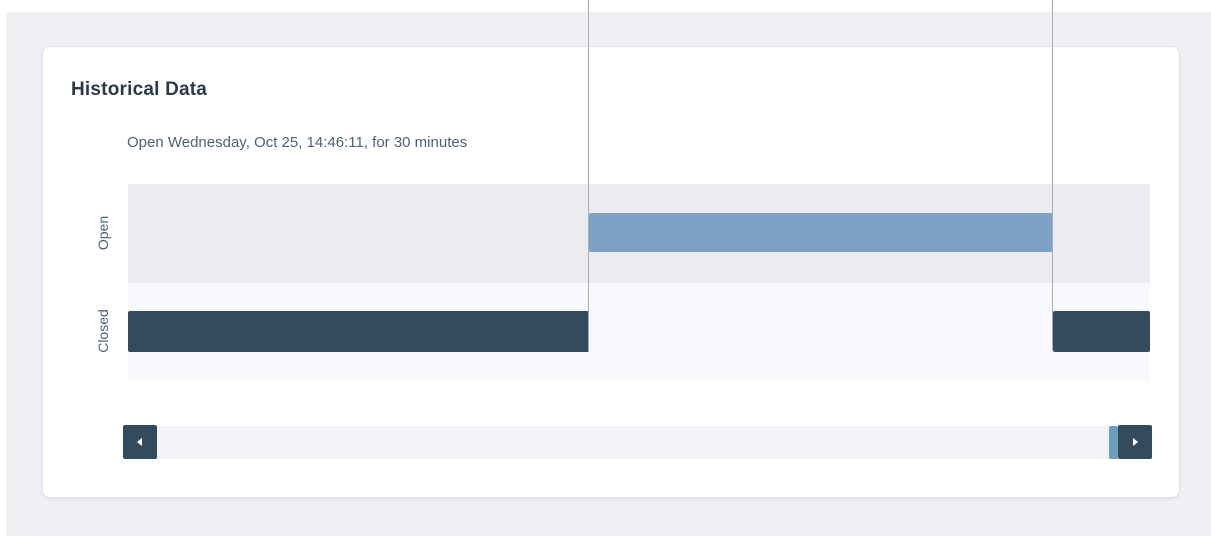 This screenshot has height=536, width=1211. I want to click on row-label-closed: Closed, so click(103, 331).